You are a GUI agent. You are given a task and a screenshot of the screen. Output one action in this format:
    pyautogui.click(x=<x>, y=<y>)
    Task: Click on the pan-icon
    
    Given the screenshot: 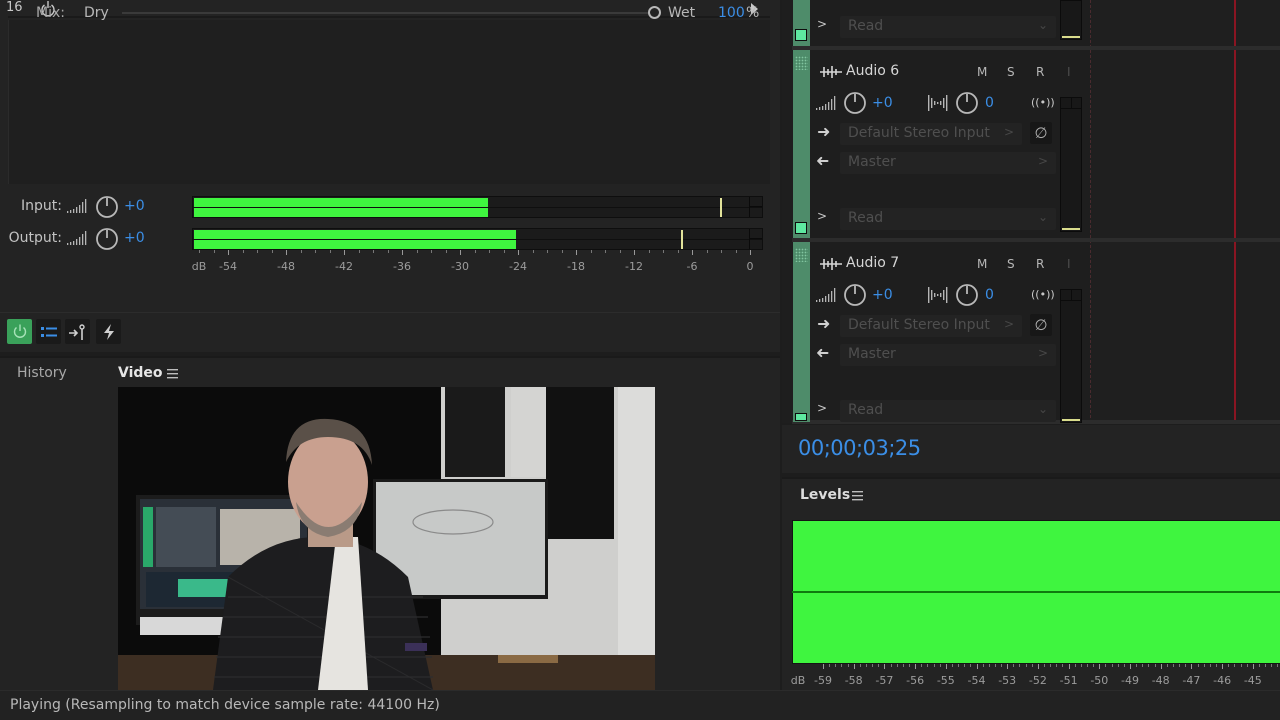 What is the action you would take?
    pyautogui.click(x=939, y=105)
    